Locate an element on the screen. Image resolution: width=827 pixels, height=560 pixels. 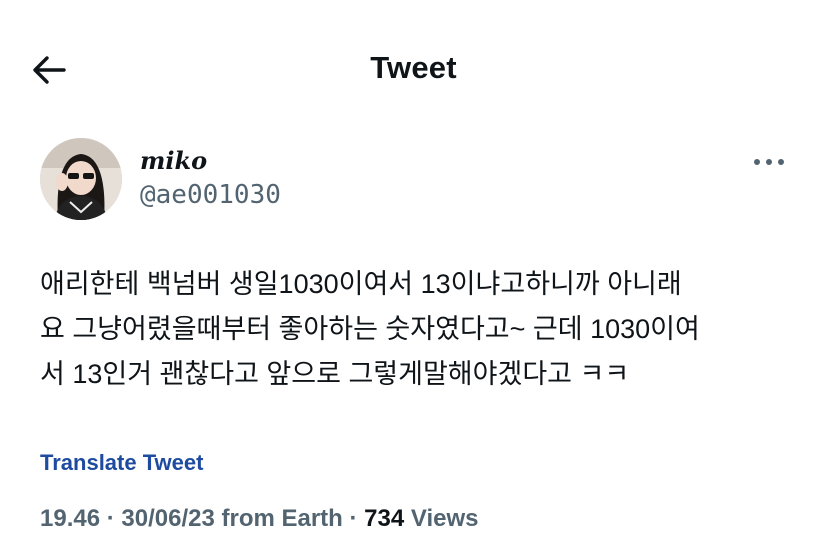
tweet-date: 30/06/23 is located at coordinates (167, 518).